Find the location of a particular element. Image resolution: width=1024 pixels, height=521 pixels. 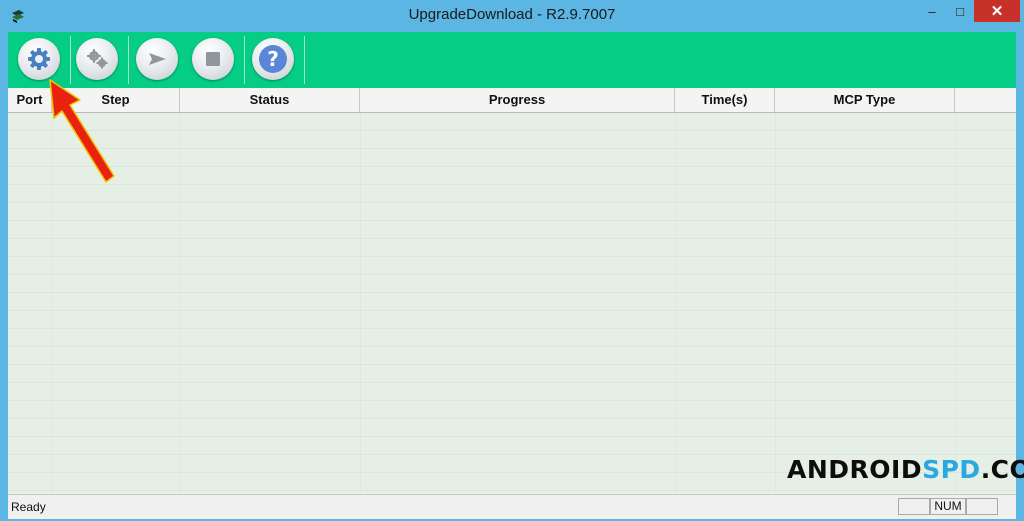

stop-square-icon is located at coordinates (213, 59).